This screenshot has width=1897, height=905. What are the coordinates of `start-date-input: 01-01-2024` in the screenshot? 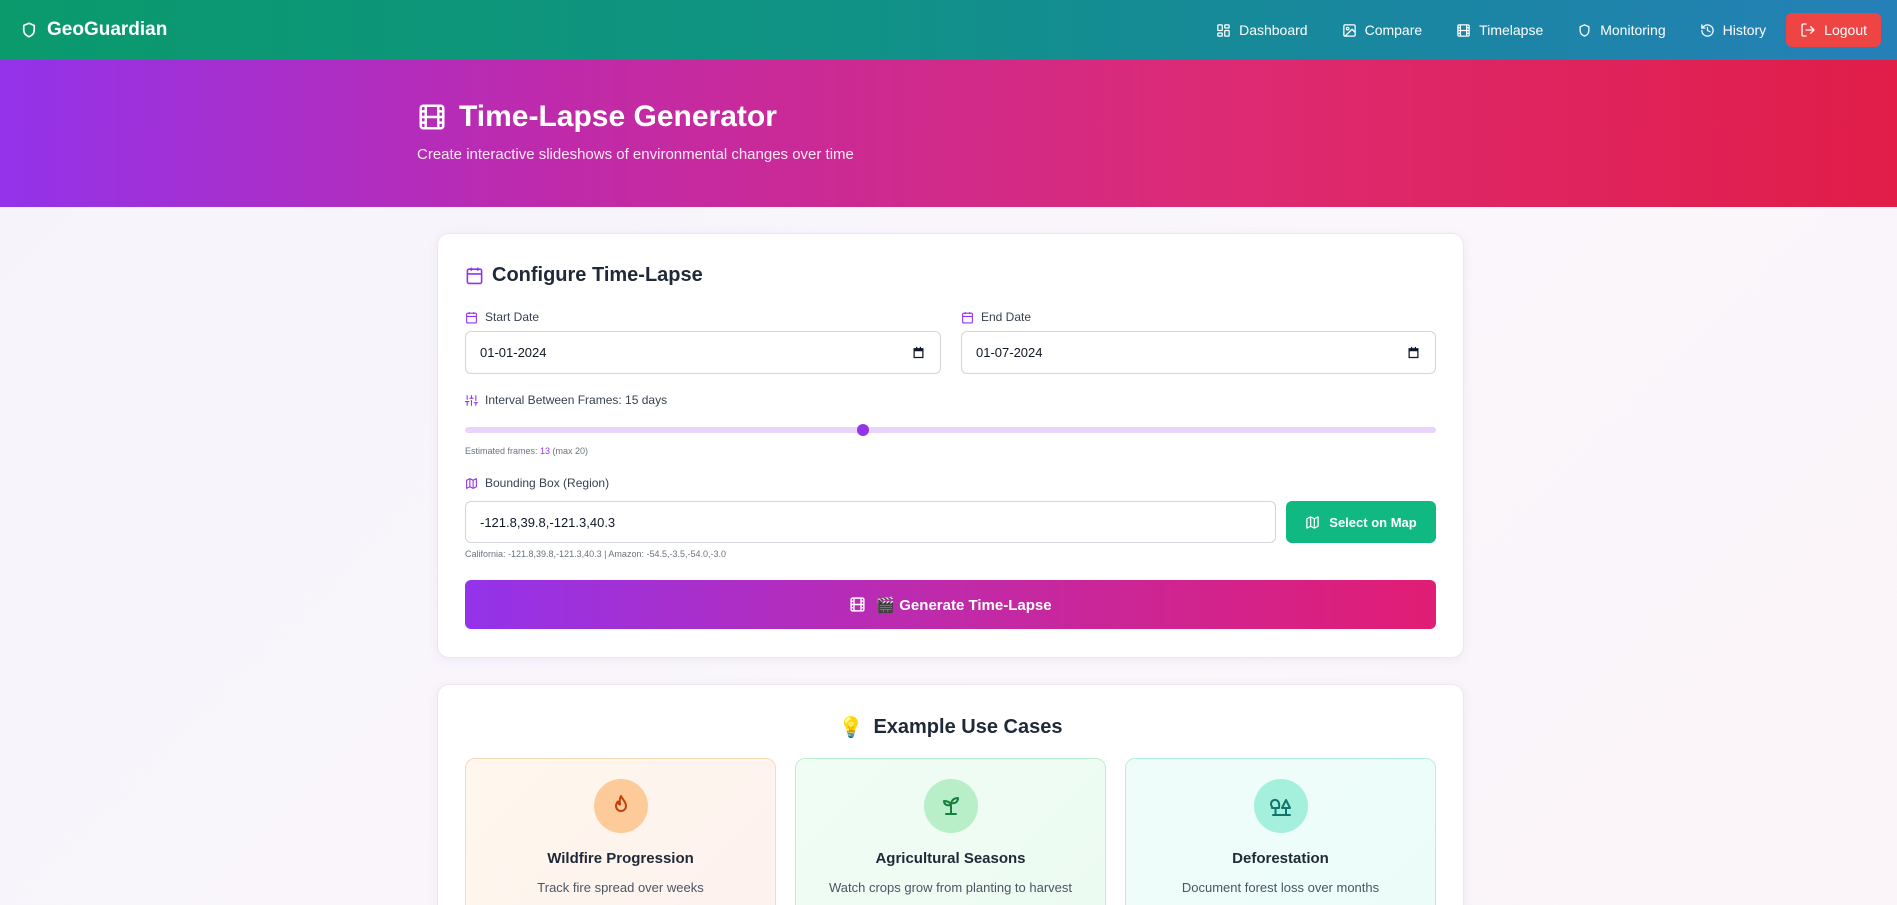 It's located at (703, 352).